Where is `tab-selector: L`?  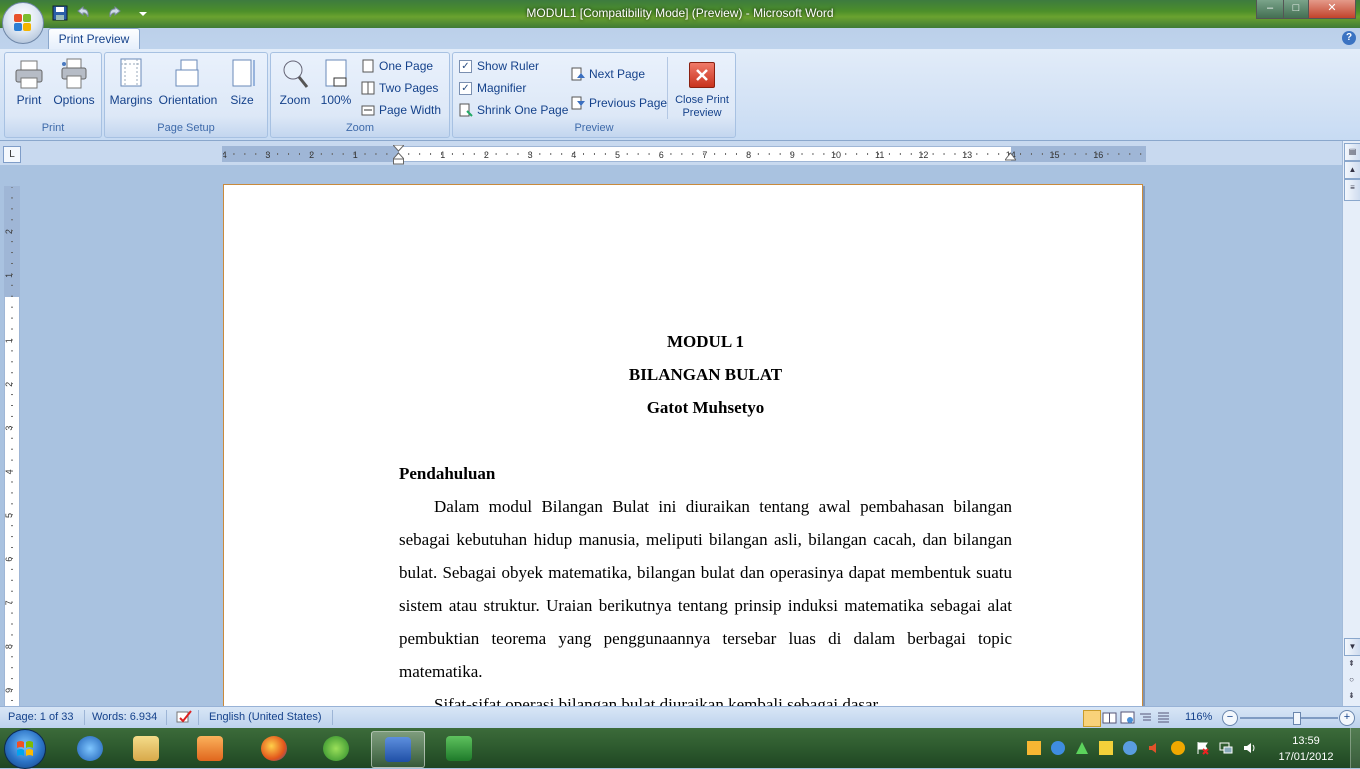
tab-selector: L is located at coordinates (12, 154).